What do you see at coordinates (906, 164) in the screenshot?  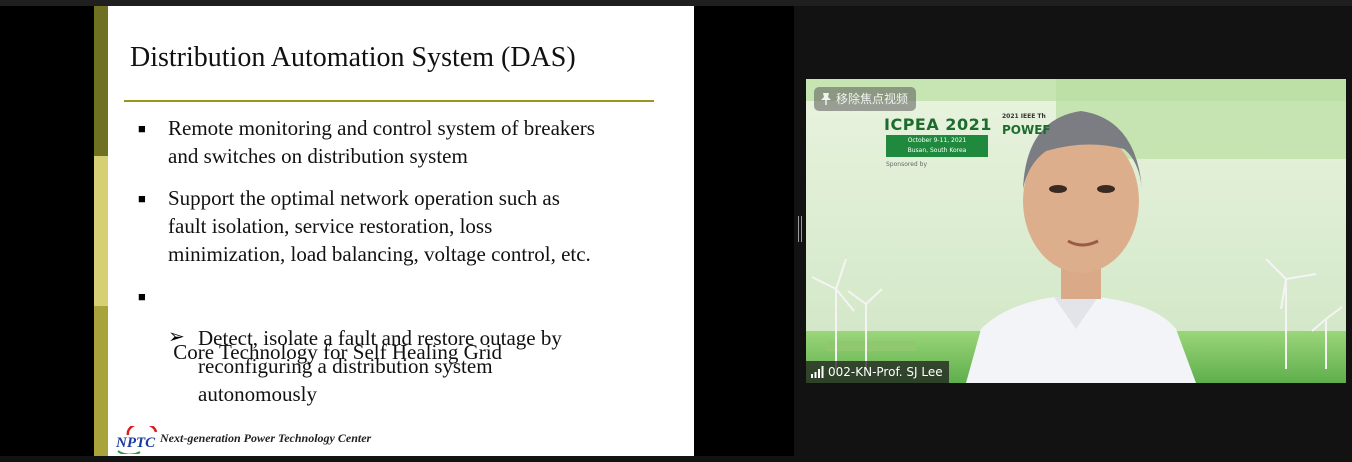 I see `banner-sponsor: Sponsored by` at bounding box center [906, 164].